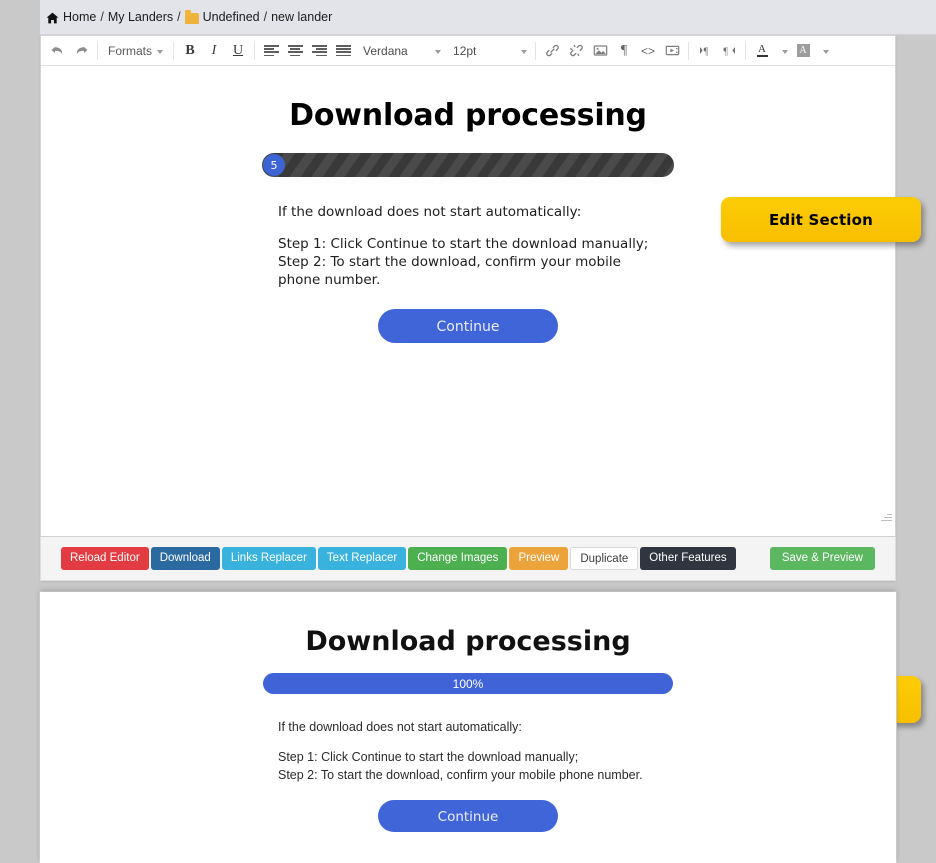 This screenshot has height=863, width=936. I want to click on align-center-icon, so click(295, 51).